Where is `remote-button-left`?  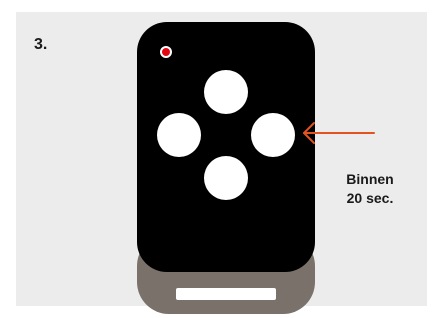 remote-button-left is located at coordinates (179, 135).